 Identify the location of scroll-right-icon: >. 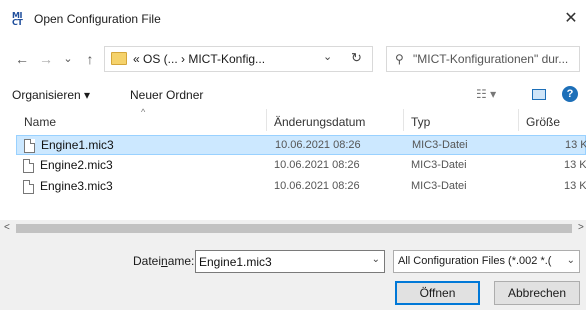
(581, 227).